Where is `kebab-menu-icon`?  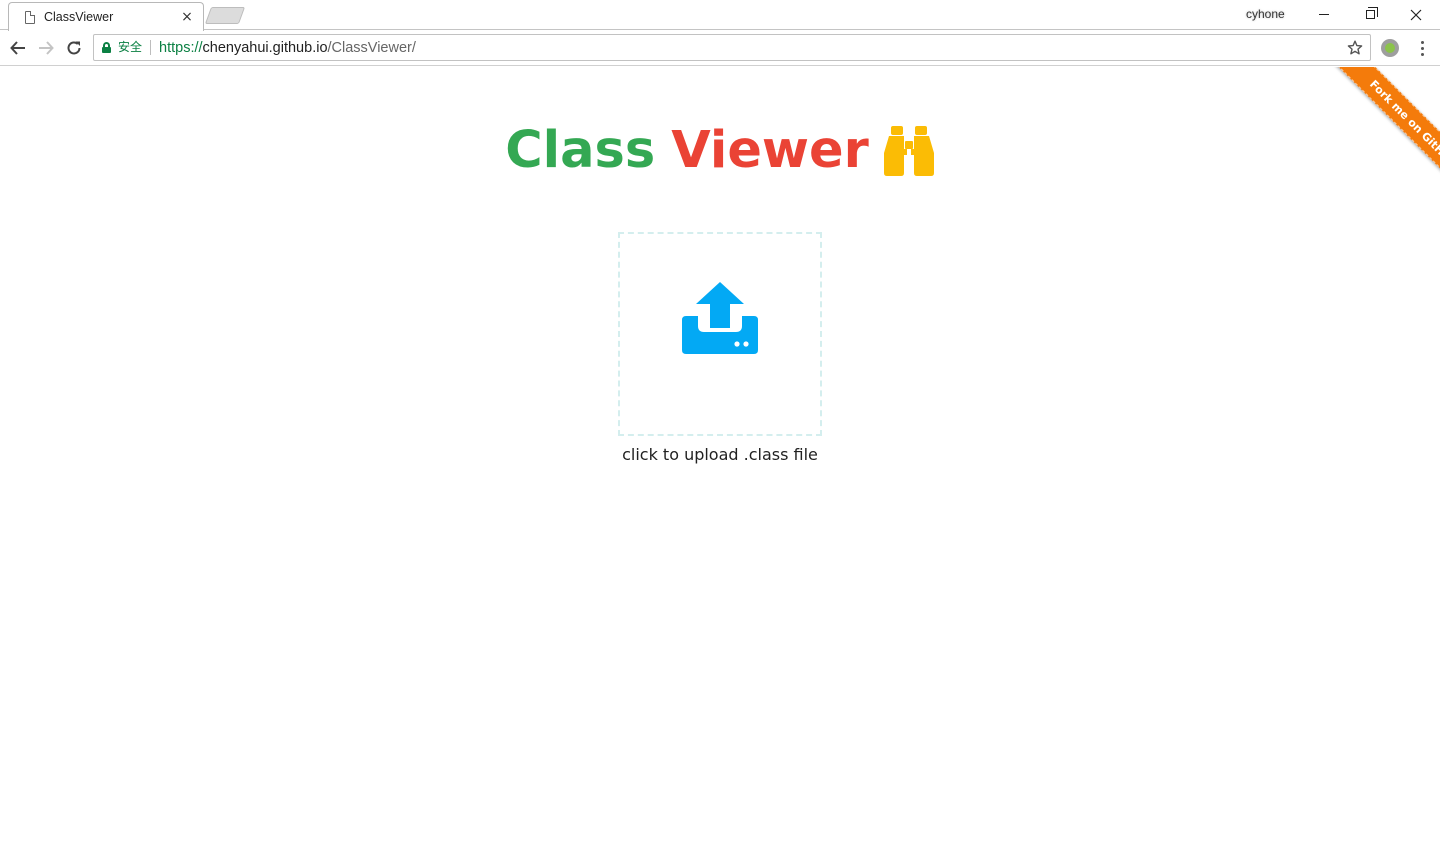
kebab-menu-icon is located at coordinates (1422, 48).